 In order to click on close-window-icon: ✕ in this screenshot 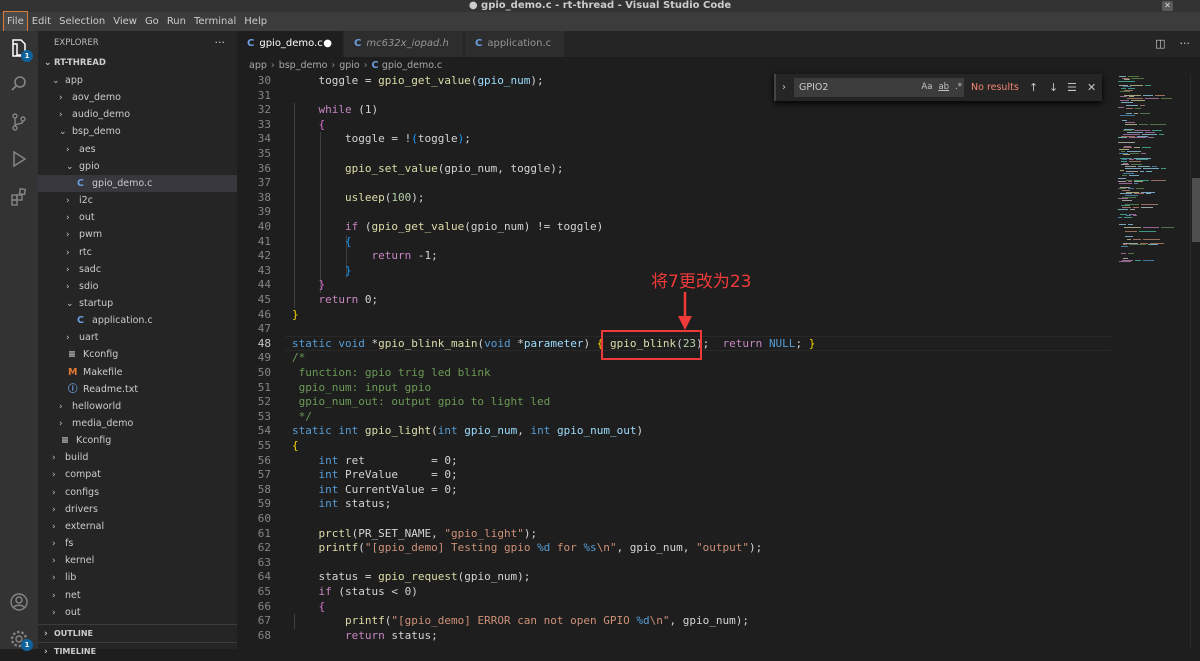, I will do `click(1167, 6)`.